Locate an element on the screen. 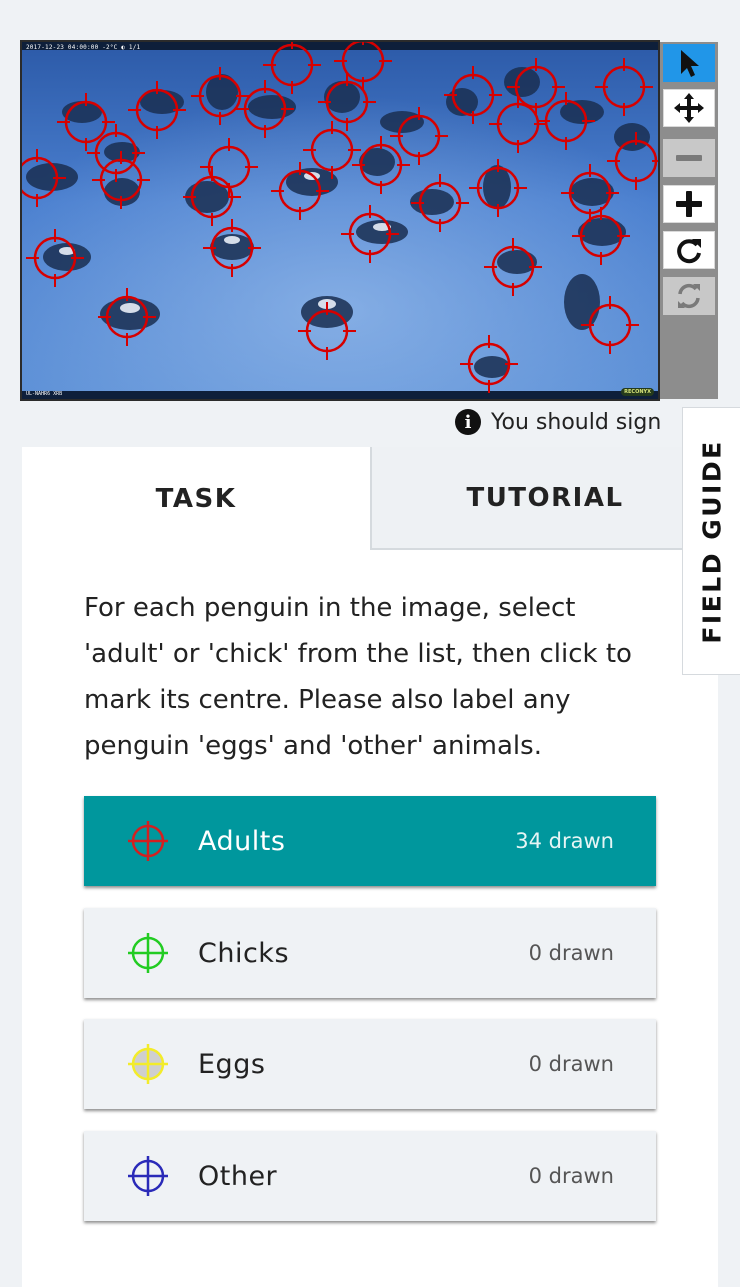  rotate-button is located at coordinates (689, 250).